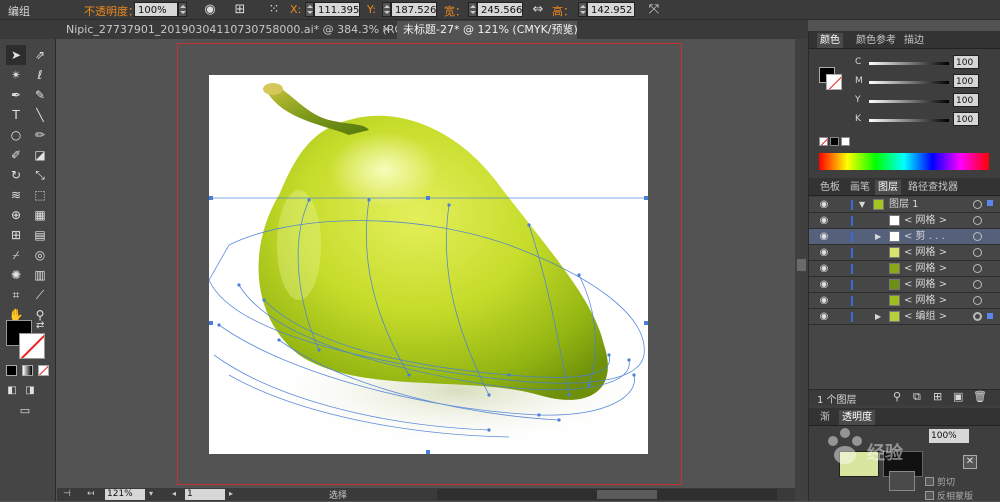 This screenshot has width=1000, height=502. Describe the element at coordinates (25, 411) in the screenshot. I see `screen-mode-icon: ▭` at that location.